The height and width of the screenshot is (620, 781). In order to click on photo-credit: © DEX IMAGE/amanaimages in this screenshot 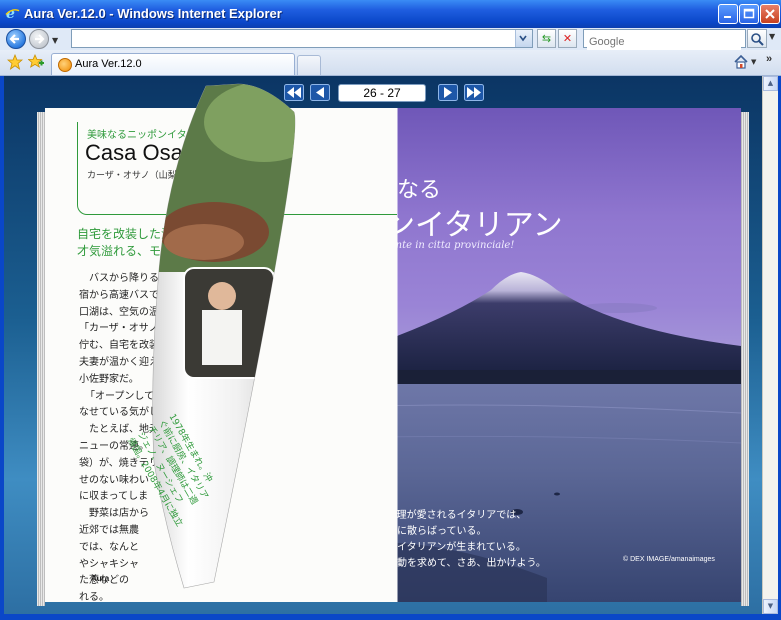, I will do `click(669, 559)`.